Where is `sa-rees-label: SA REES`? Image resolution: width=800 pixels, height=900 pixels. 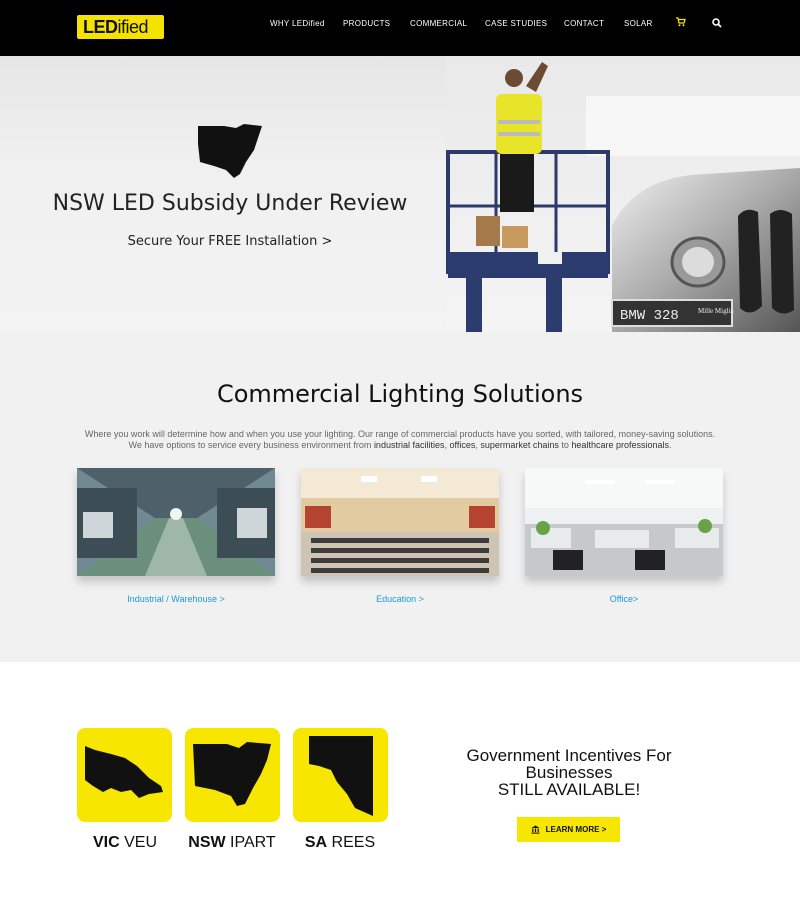 sa-rees-label: SA REES is located at coordinates (340, 843).